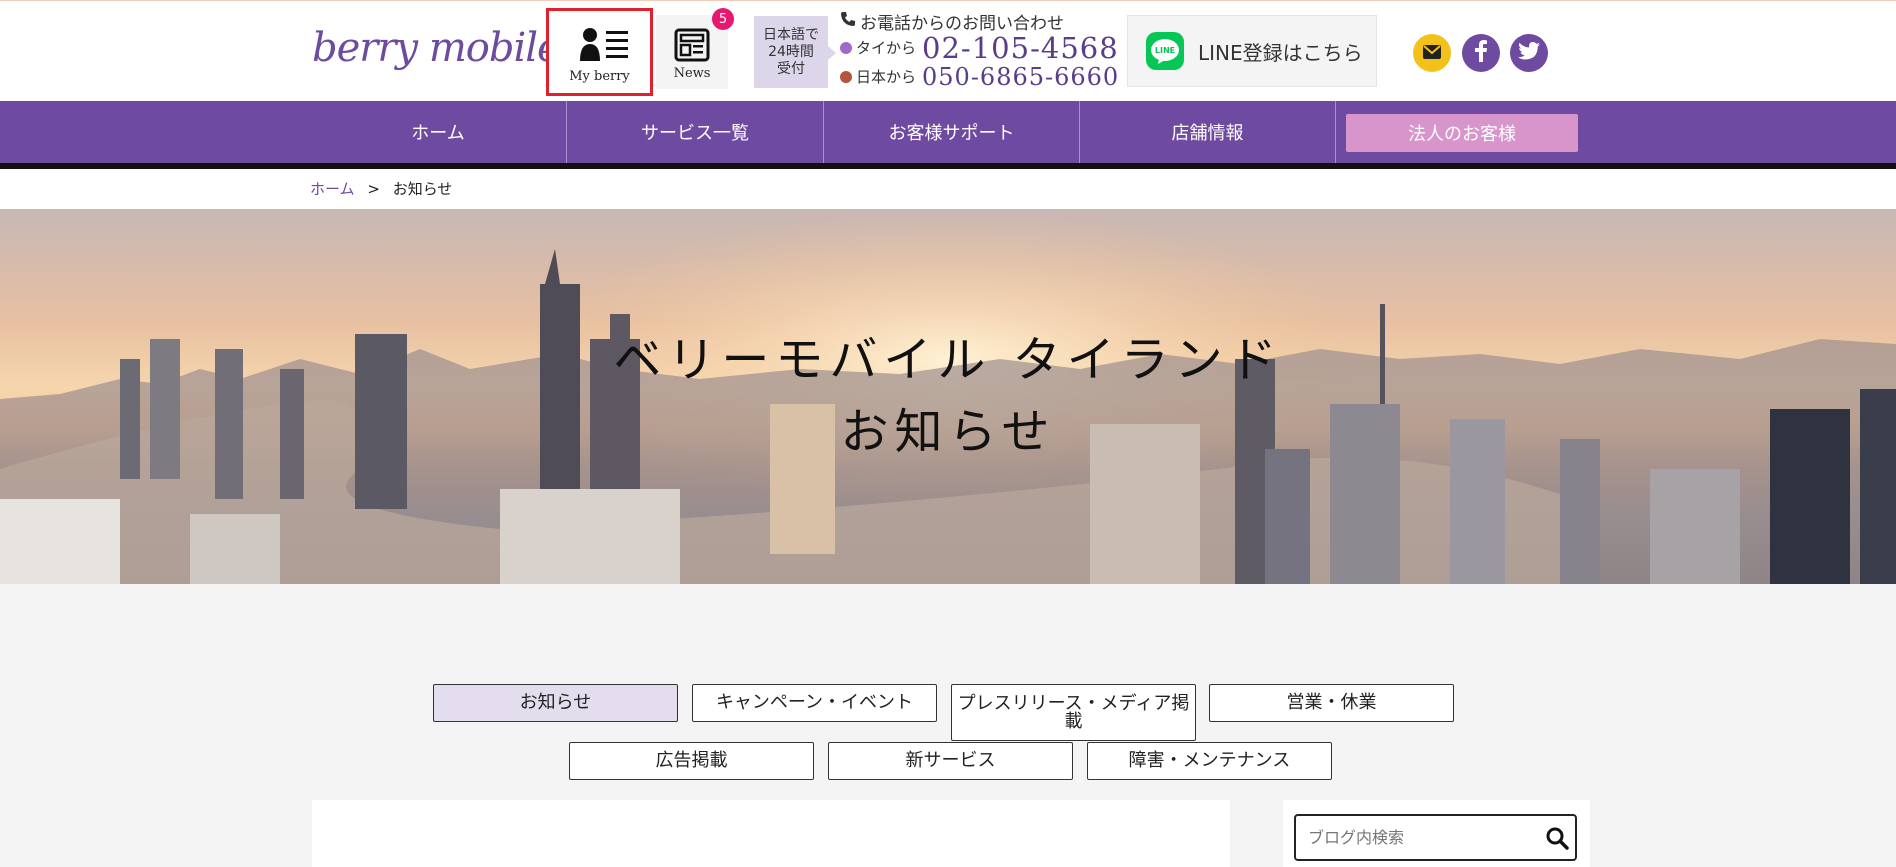 This screenshot has height=867, width=1896. Describe the element at coordinates (886, 48) in the screenshot. I see `thai-label: タイから` at that location.